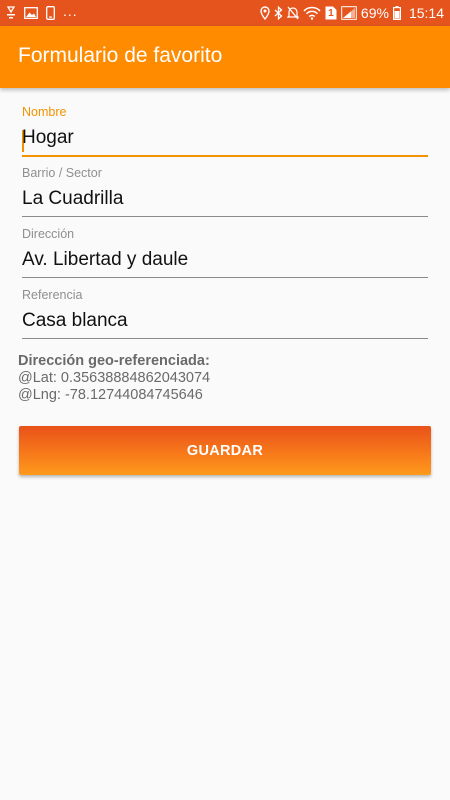  What do you see at coordinates (312, 13) in the screenshot?
I see `wifi-icon` at bounding box center [312, 13].